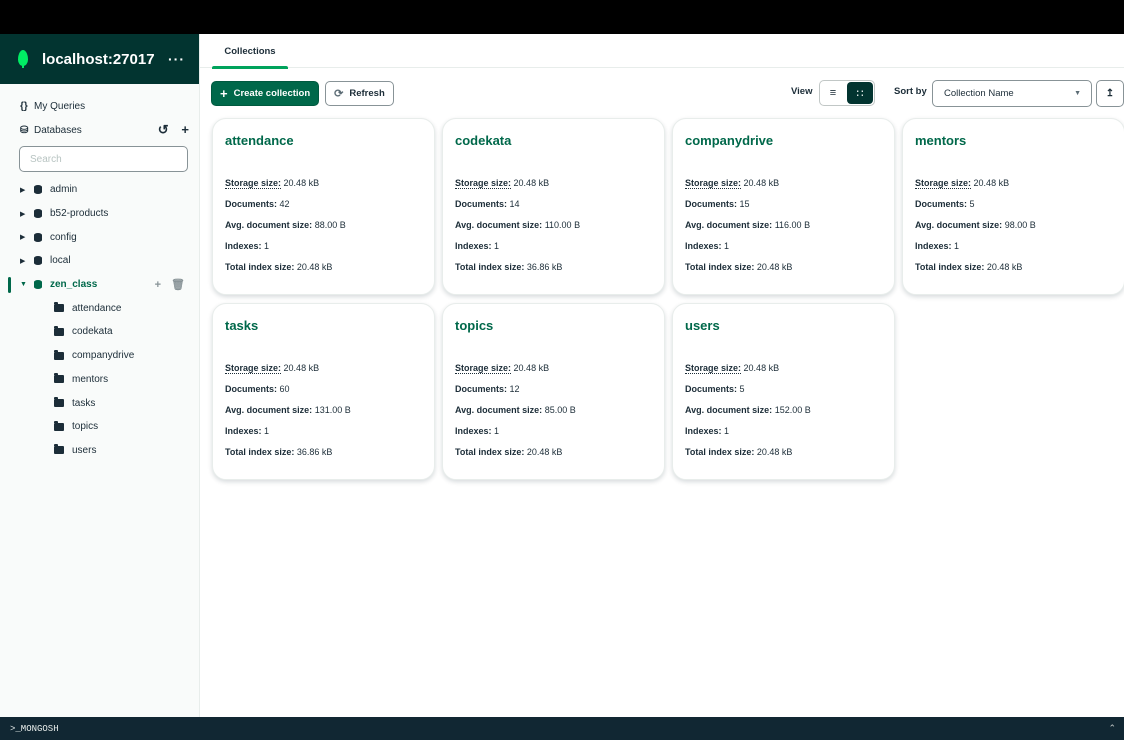 The image size is (1124, 740). What do you see at coordinates (1020, 225) in the screenshot?
I see `stat-value: 98.00 B` at bounding box center [1020, 225].